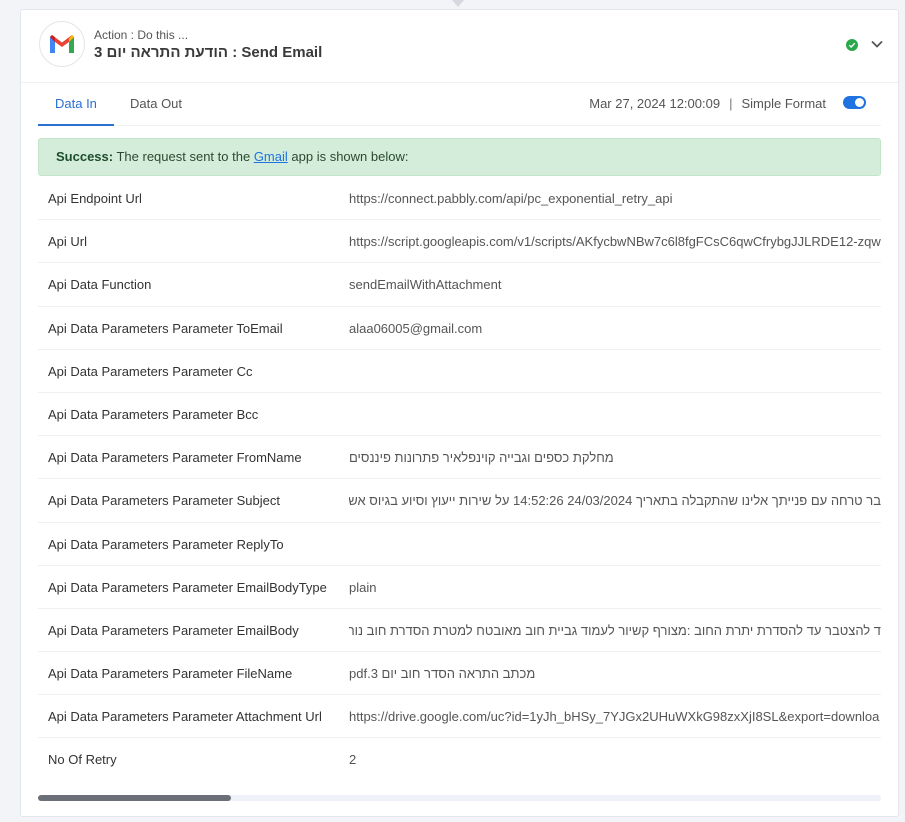 The width and height of the screenshot is (905, 822). I want to click on response-meta: Mar 27, 2024 12:00:09 | Simple Format, so click(707, 104).